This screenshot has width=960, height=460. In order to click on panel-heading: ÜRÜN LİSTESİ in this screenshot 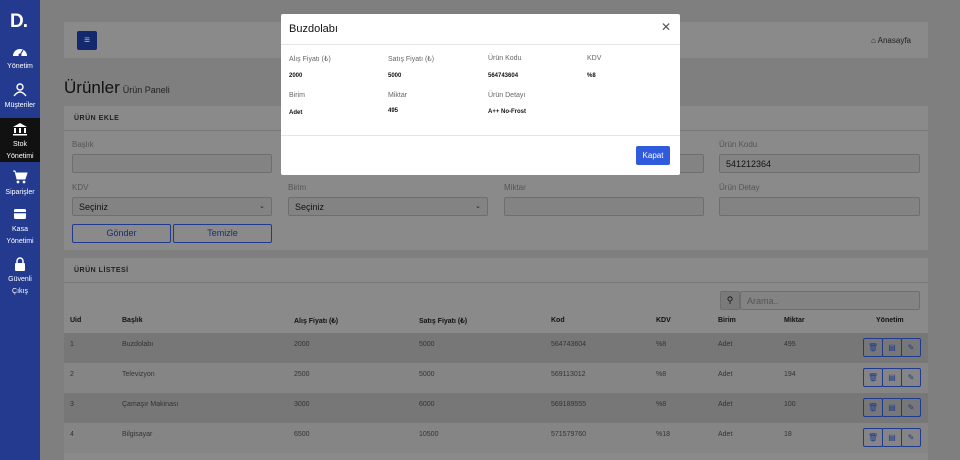, I will do `click(496, 270)`.